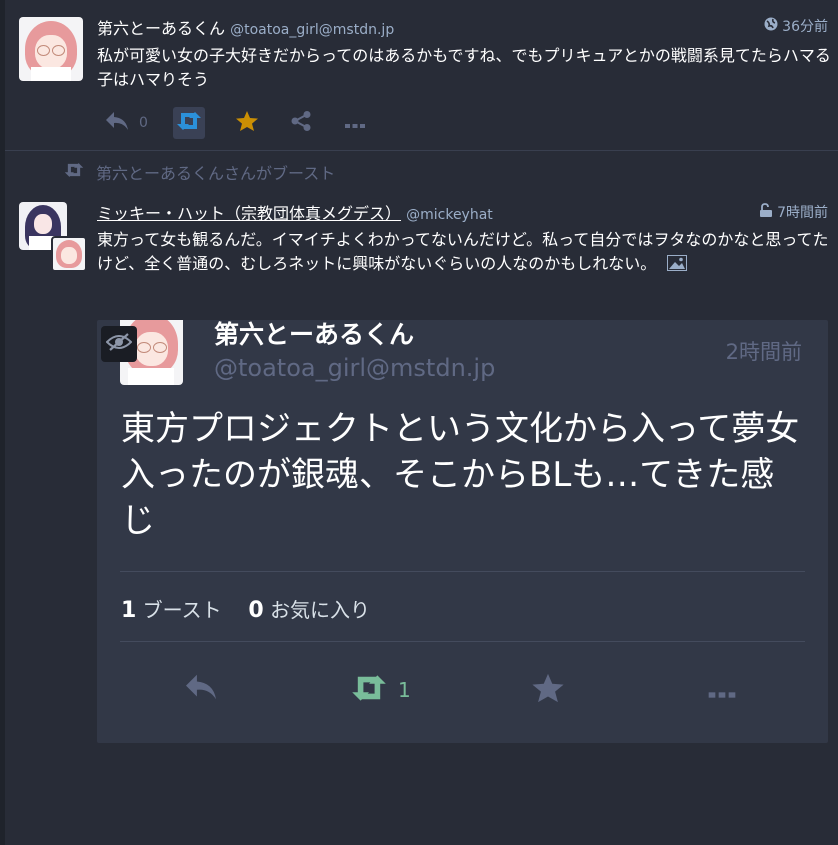 The height and width of the screenshot is (845, 838). Describe the element at coordinates (182, 610) in the screenshot. I see `boost-label: ブースト` at that location.